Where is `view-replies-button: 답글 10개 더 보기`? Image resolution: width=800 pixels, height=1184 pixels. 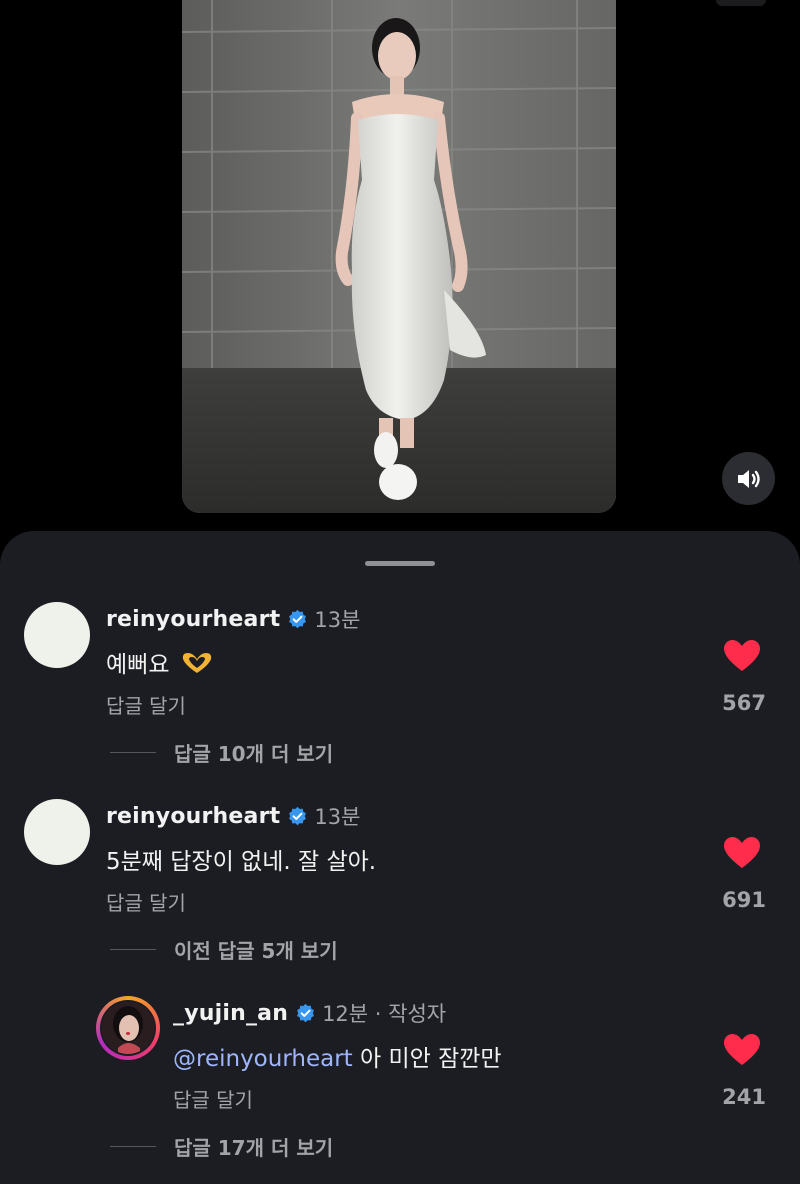
view-replies-button: 답글 10개 더 보기 is located at coordinates (221, 752).